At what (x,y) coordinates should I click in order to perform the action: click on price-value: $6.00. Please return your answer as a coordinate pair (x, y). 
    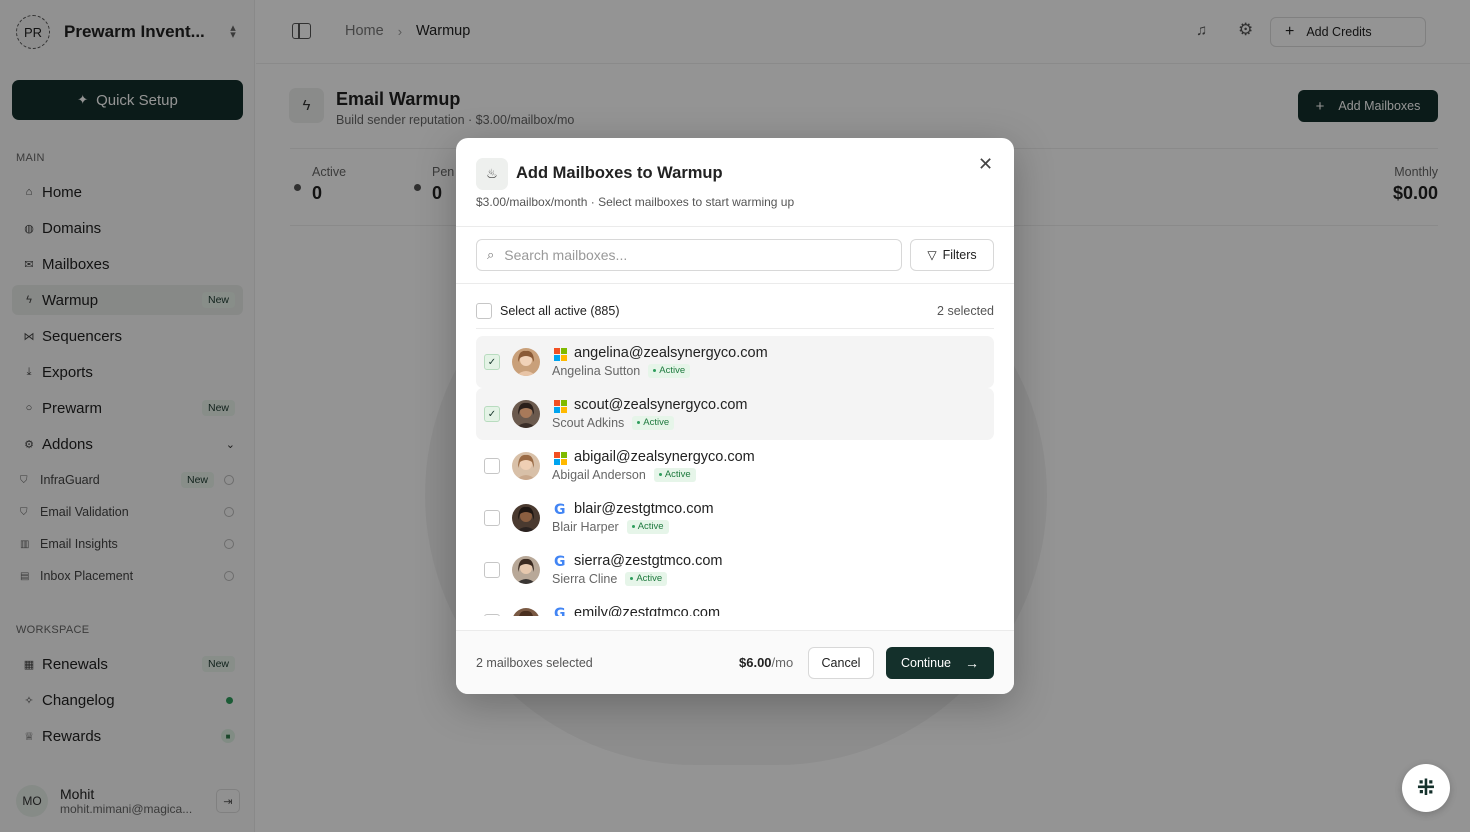
    Looking at the image, I should click on (755, 662).